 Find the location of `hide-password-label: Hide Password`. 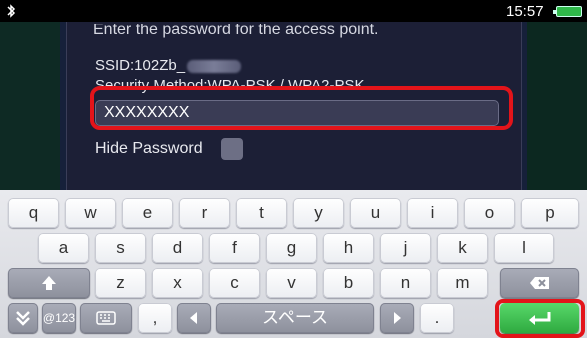

hide-password-label: Hide Password is located at coordinates (149, 148).